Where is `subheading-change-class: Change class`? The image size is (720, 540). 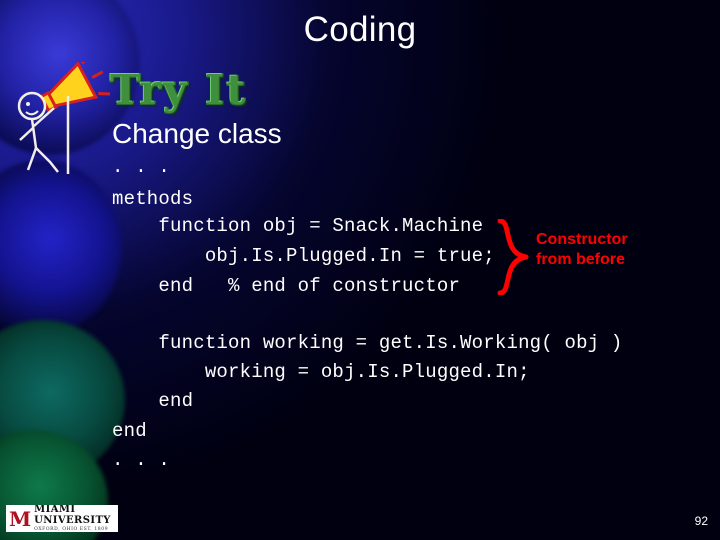 subheading-change-class: Change class is located at coordinates (197, 133).